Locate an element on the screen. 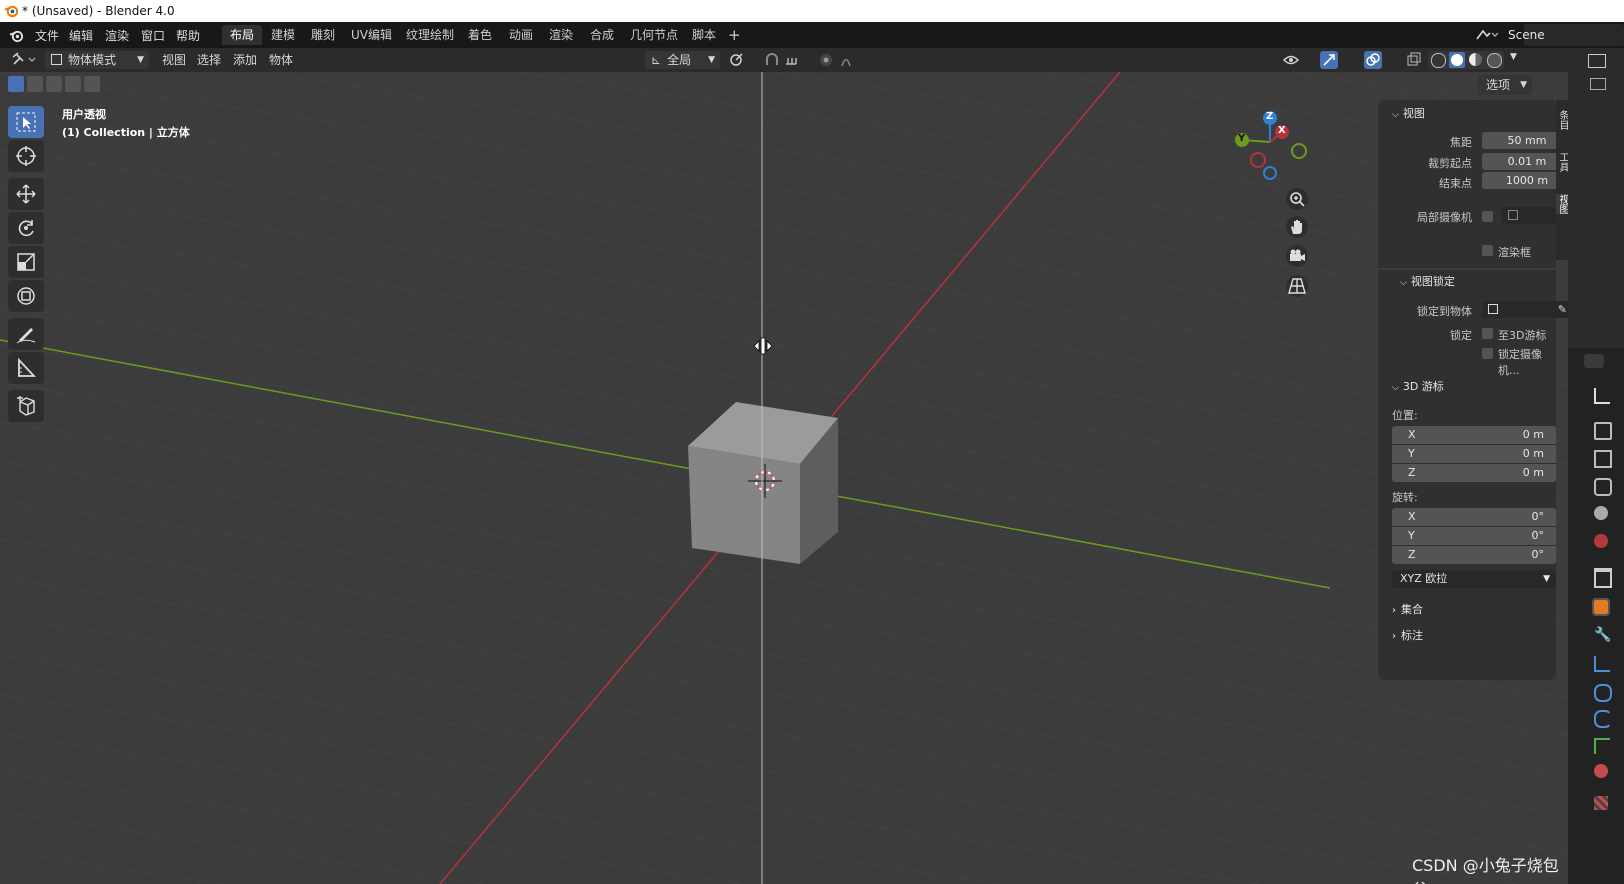  menu-render: 渲染 is located at coordinates (117, 35).